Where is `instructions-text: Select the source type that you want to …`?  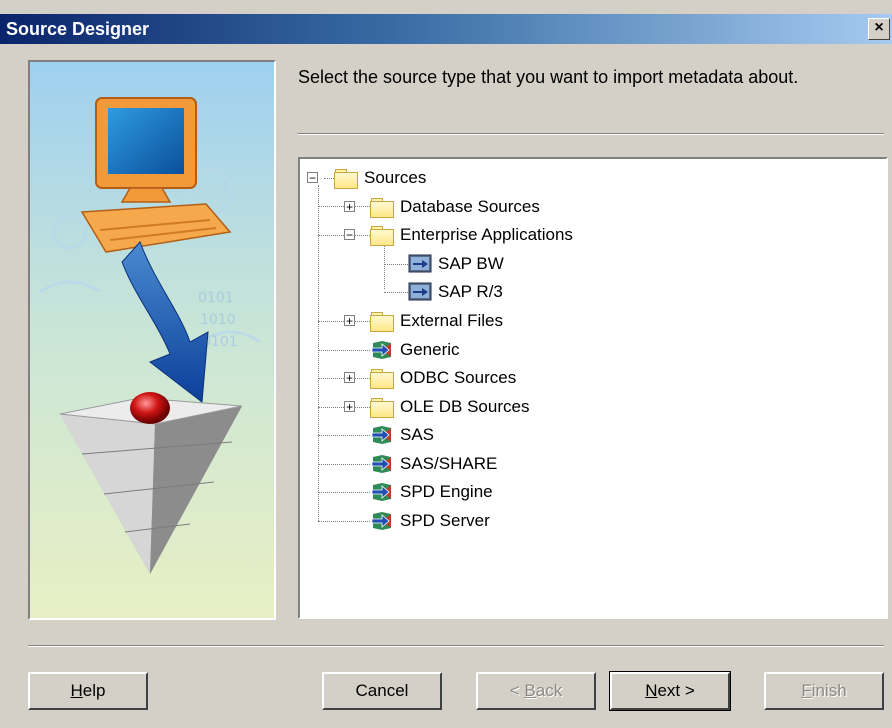 instructions-text: Select the source type that you want to … is located at coordinates (548, 77).